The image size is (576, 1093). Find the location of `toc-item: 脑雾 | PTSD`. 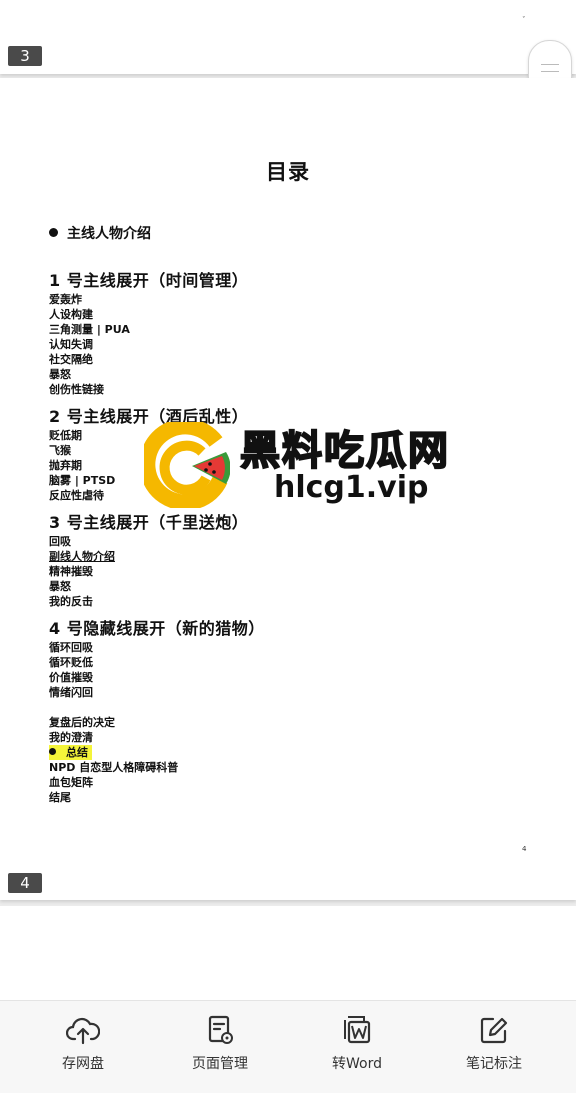

toc-item: 脑雾 | PTSD is located at coordinates (82, 481).